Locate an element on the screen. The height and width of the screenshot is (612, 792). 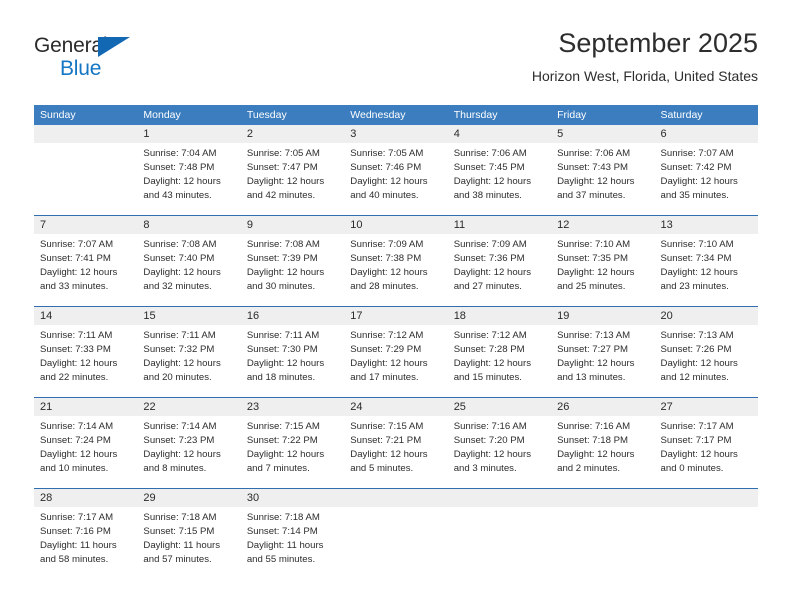
day-number: 4 is located at coordinates (499, 134).